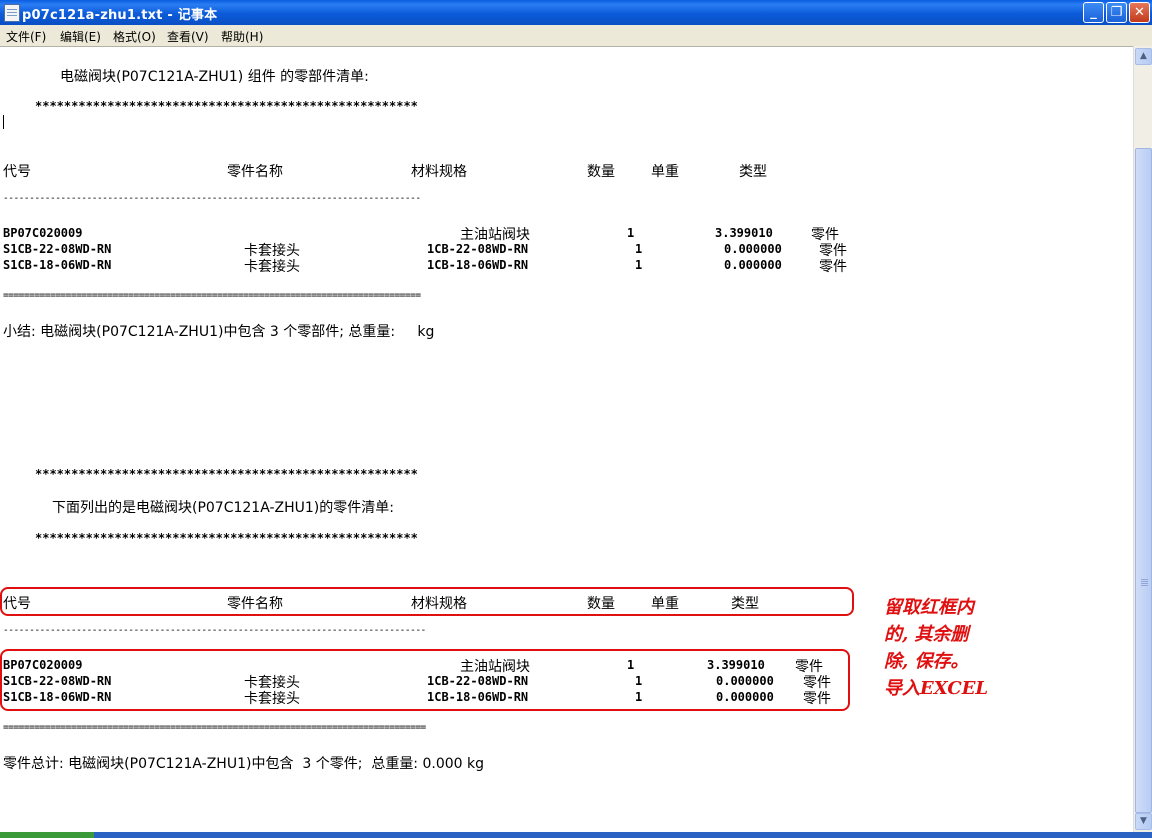  I want to click on annotation-line-4: 导入EXCEL, so click(936, 688).